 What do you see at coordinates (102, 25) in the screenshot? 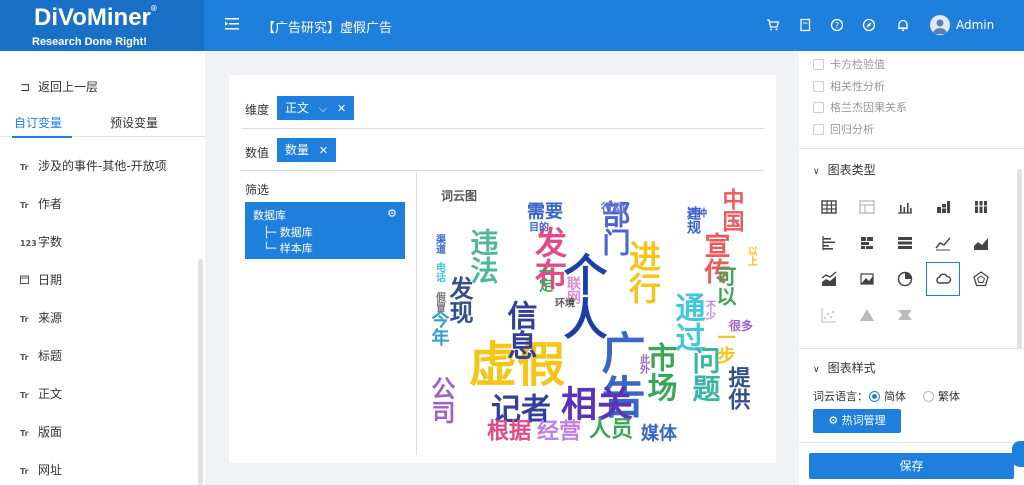
I see `logo: DiVoMiner® Research Done Right!` at bounding box center [102, 25].